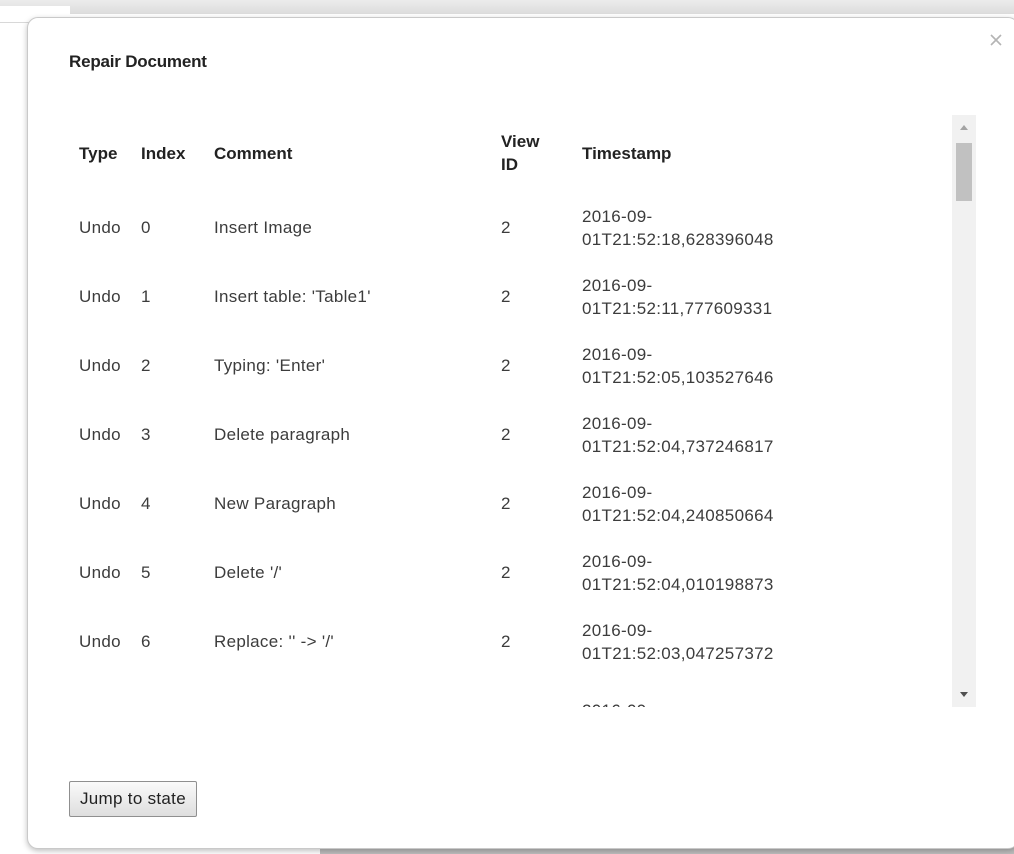 The width and height of the screenshot is (1014, 854). I want to click on cell-timestamp: 2016-09- 01T21:52:03,047257372, so click(752, 641).